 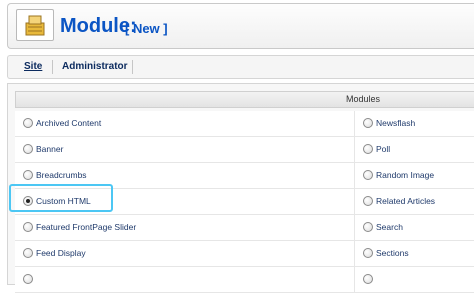 What do you see at coordinates (61, 253) in the screenshot?
I see `module-label: Feed Display` at bounding box center [61, 253].